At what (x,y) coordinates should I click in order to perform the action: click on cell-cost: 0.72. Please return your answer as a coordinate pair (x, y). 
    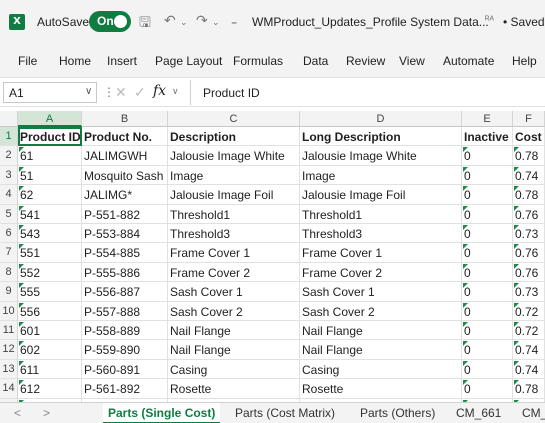
    Looking at the image, I should click on (529, 331).